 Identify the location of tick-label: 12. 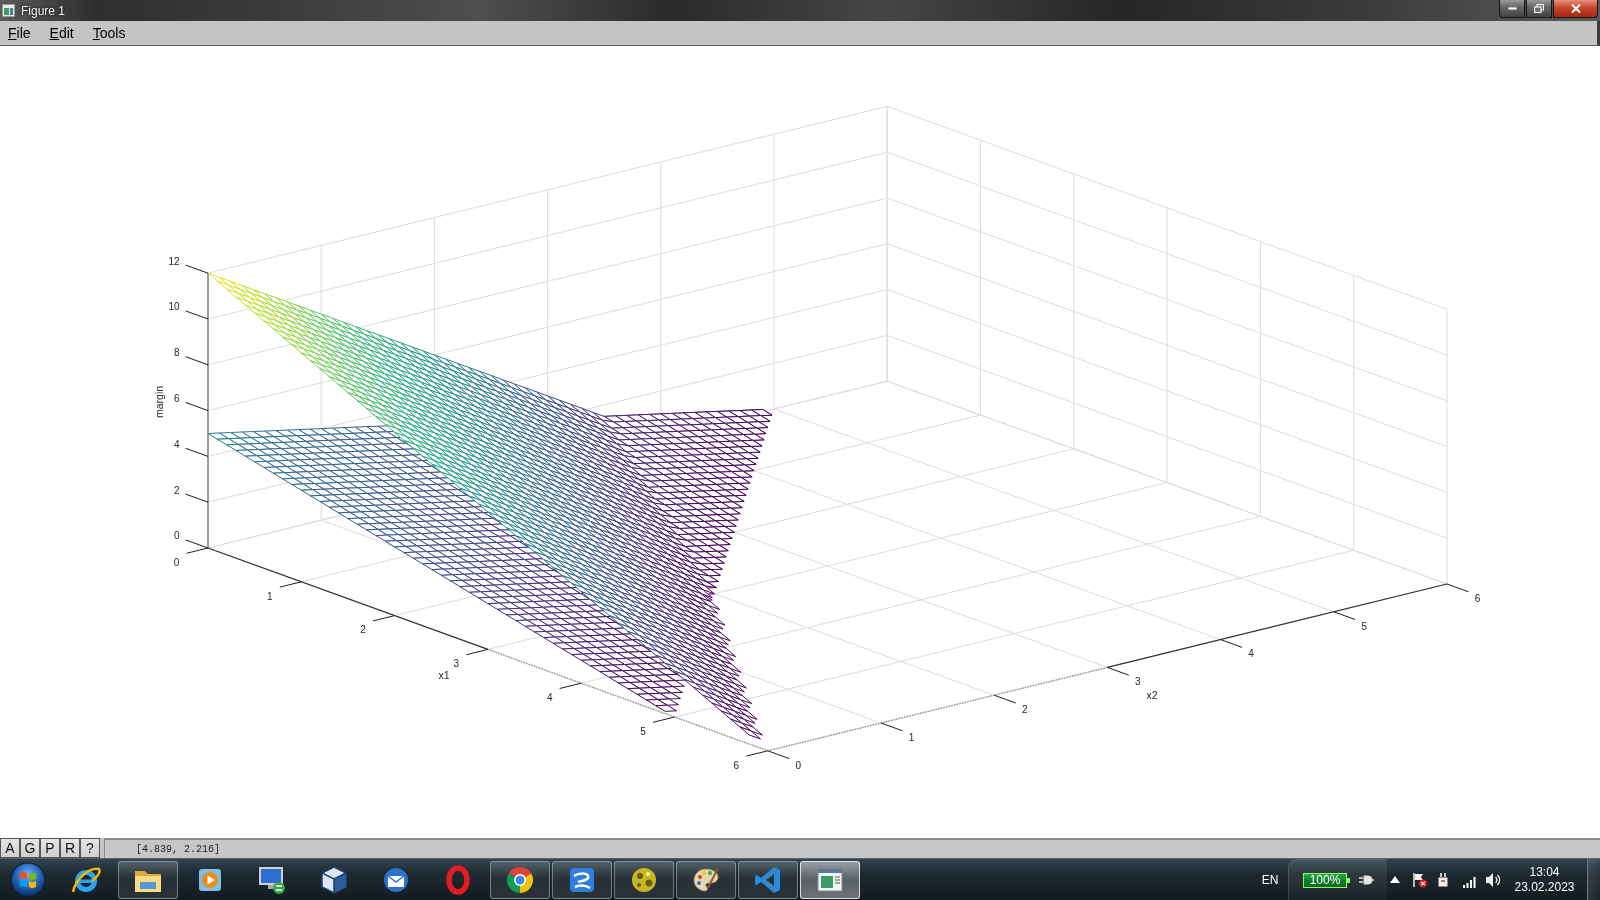
(174, 261).